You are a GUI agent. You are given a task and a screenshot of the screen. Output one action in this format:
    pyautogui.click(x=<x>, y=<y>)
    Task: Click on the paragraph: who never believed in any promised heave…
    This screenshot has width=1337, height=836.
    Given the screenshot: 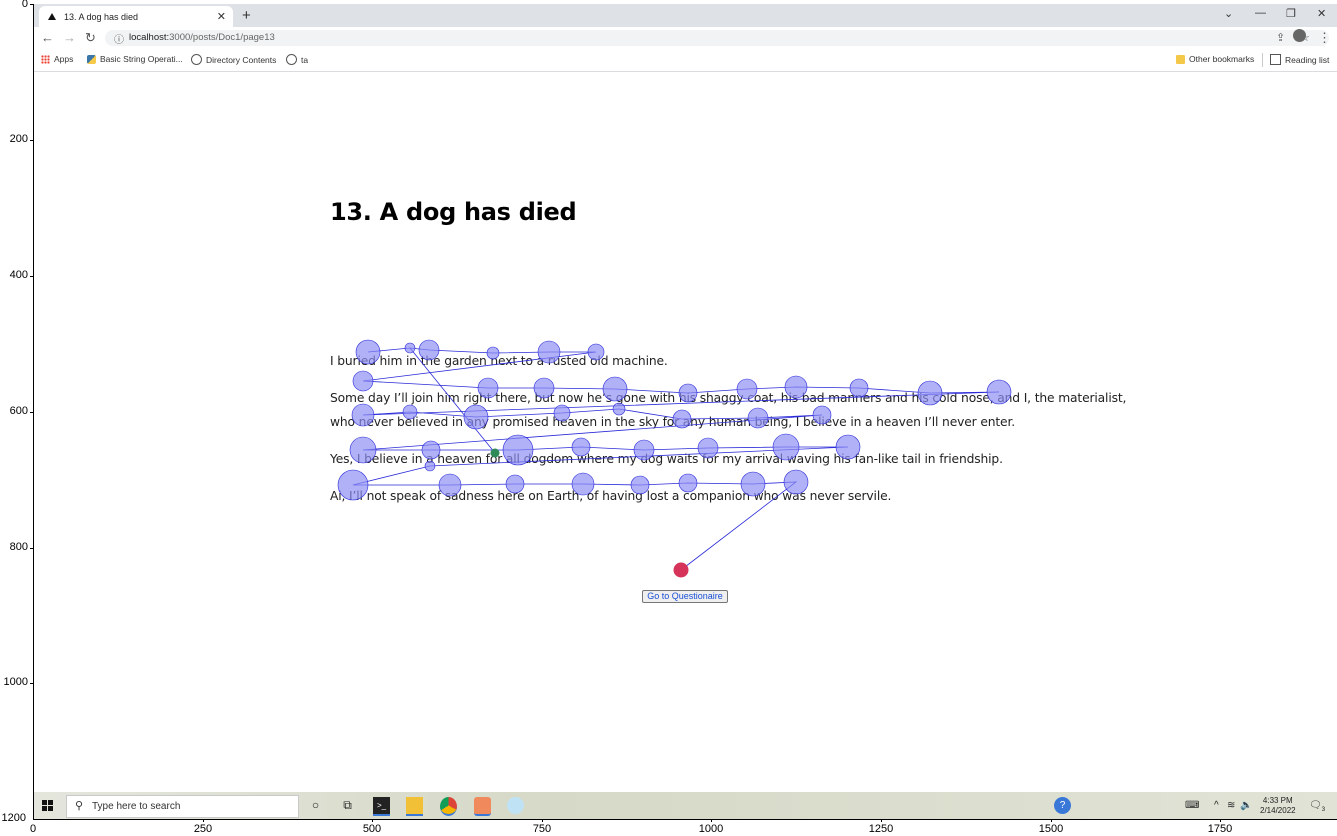 What is the action you would take?
    pyautogui.click(x=673, y=422)
    